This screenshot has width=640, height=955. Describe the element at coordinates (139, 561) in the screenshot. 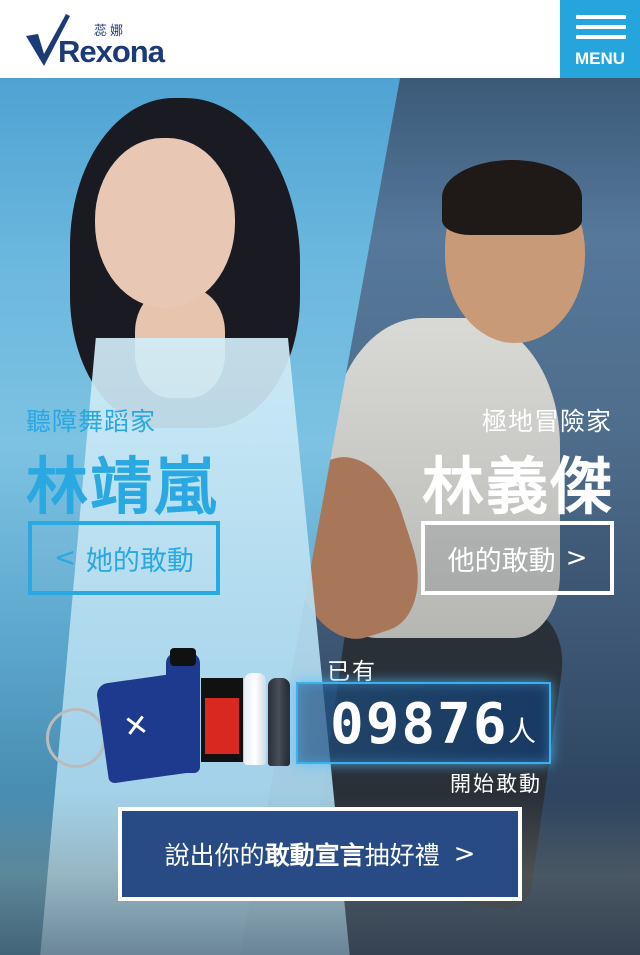

I see `her-story-button-label: 她的敢動` at that location.